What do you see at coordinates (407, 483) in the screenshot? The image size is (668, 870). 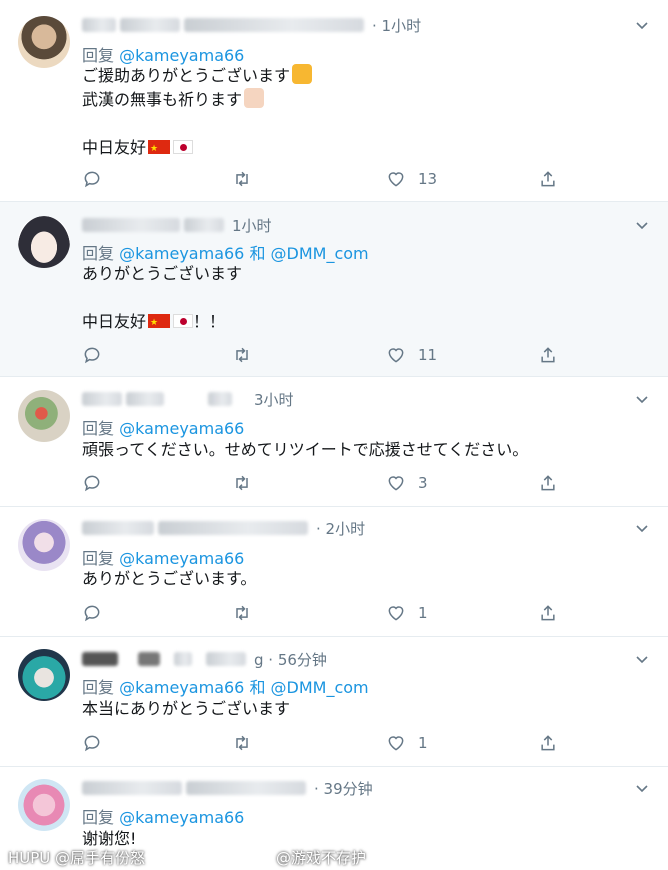 I see `like-button: 3` at bounding box center [407, 483].